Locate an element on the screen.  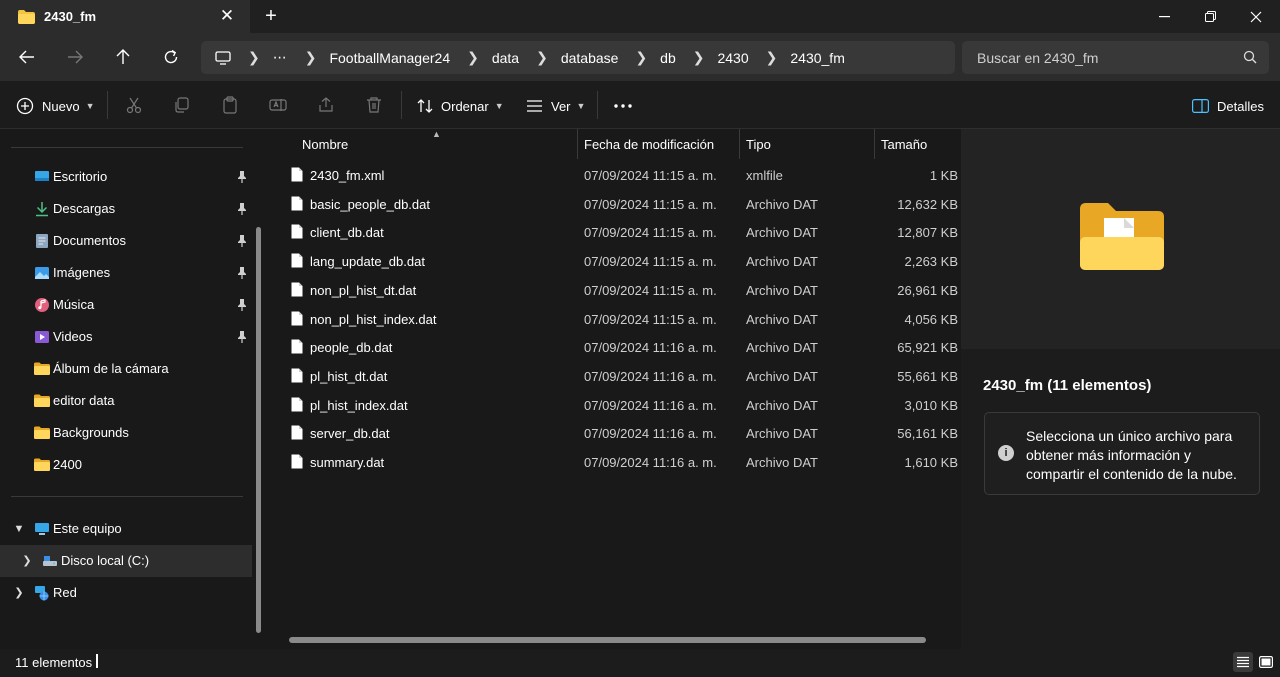
horizontal-scrollbar is located at coordinates (607, 640).